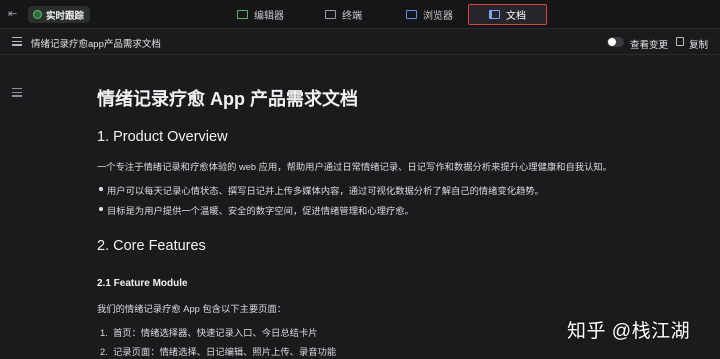 The image size is (720, 359). I want to click on list-menu-icon, so click(17, 41).